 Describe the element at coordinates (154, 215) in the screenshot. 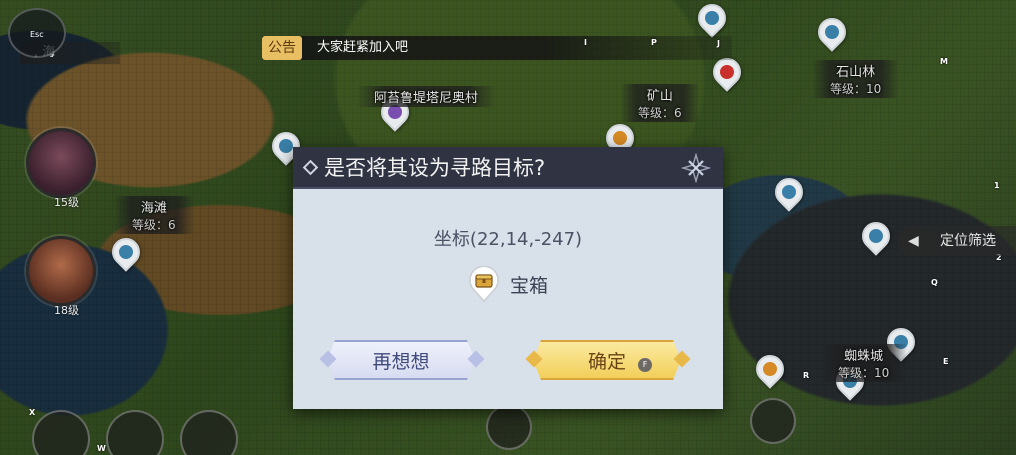

I see `map-label-beach: 海滩 等级：6` at that location.